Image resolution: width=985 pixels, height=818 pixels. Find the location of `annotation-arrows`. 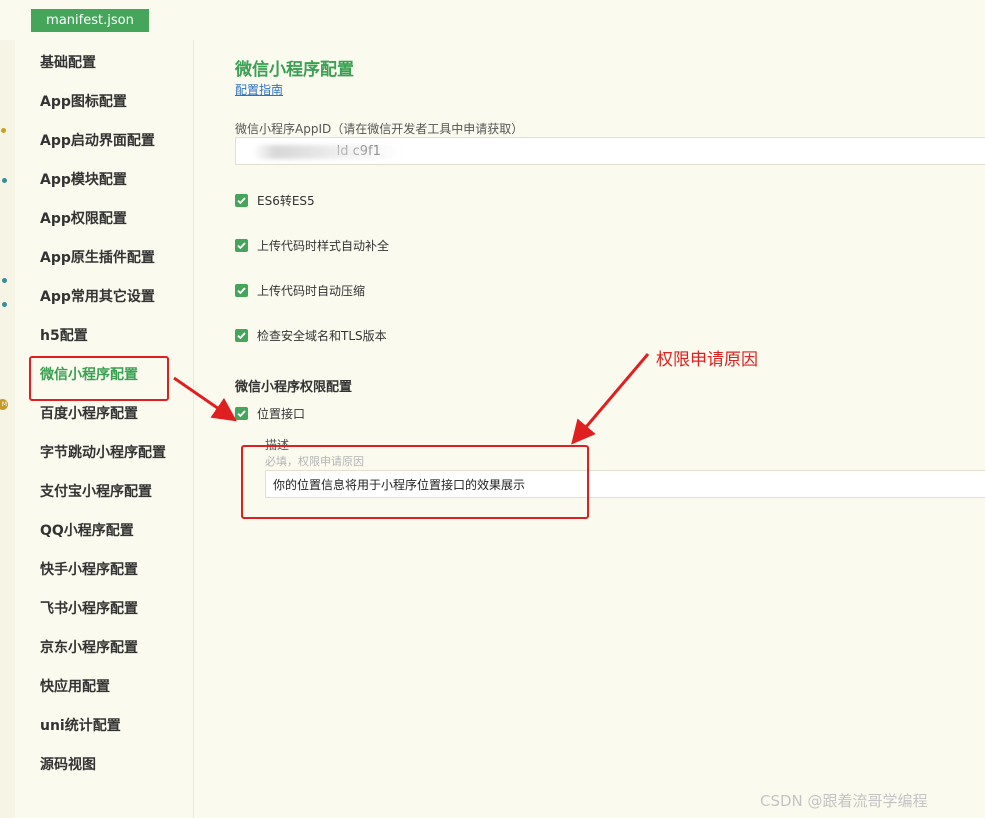

annotation-arrows is located at coordinates (411, 399).